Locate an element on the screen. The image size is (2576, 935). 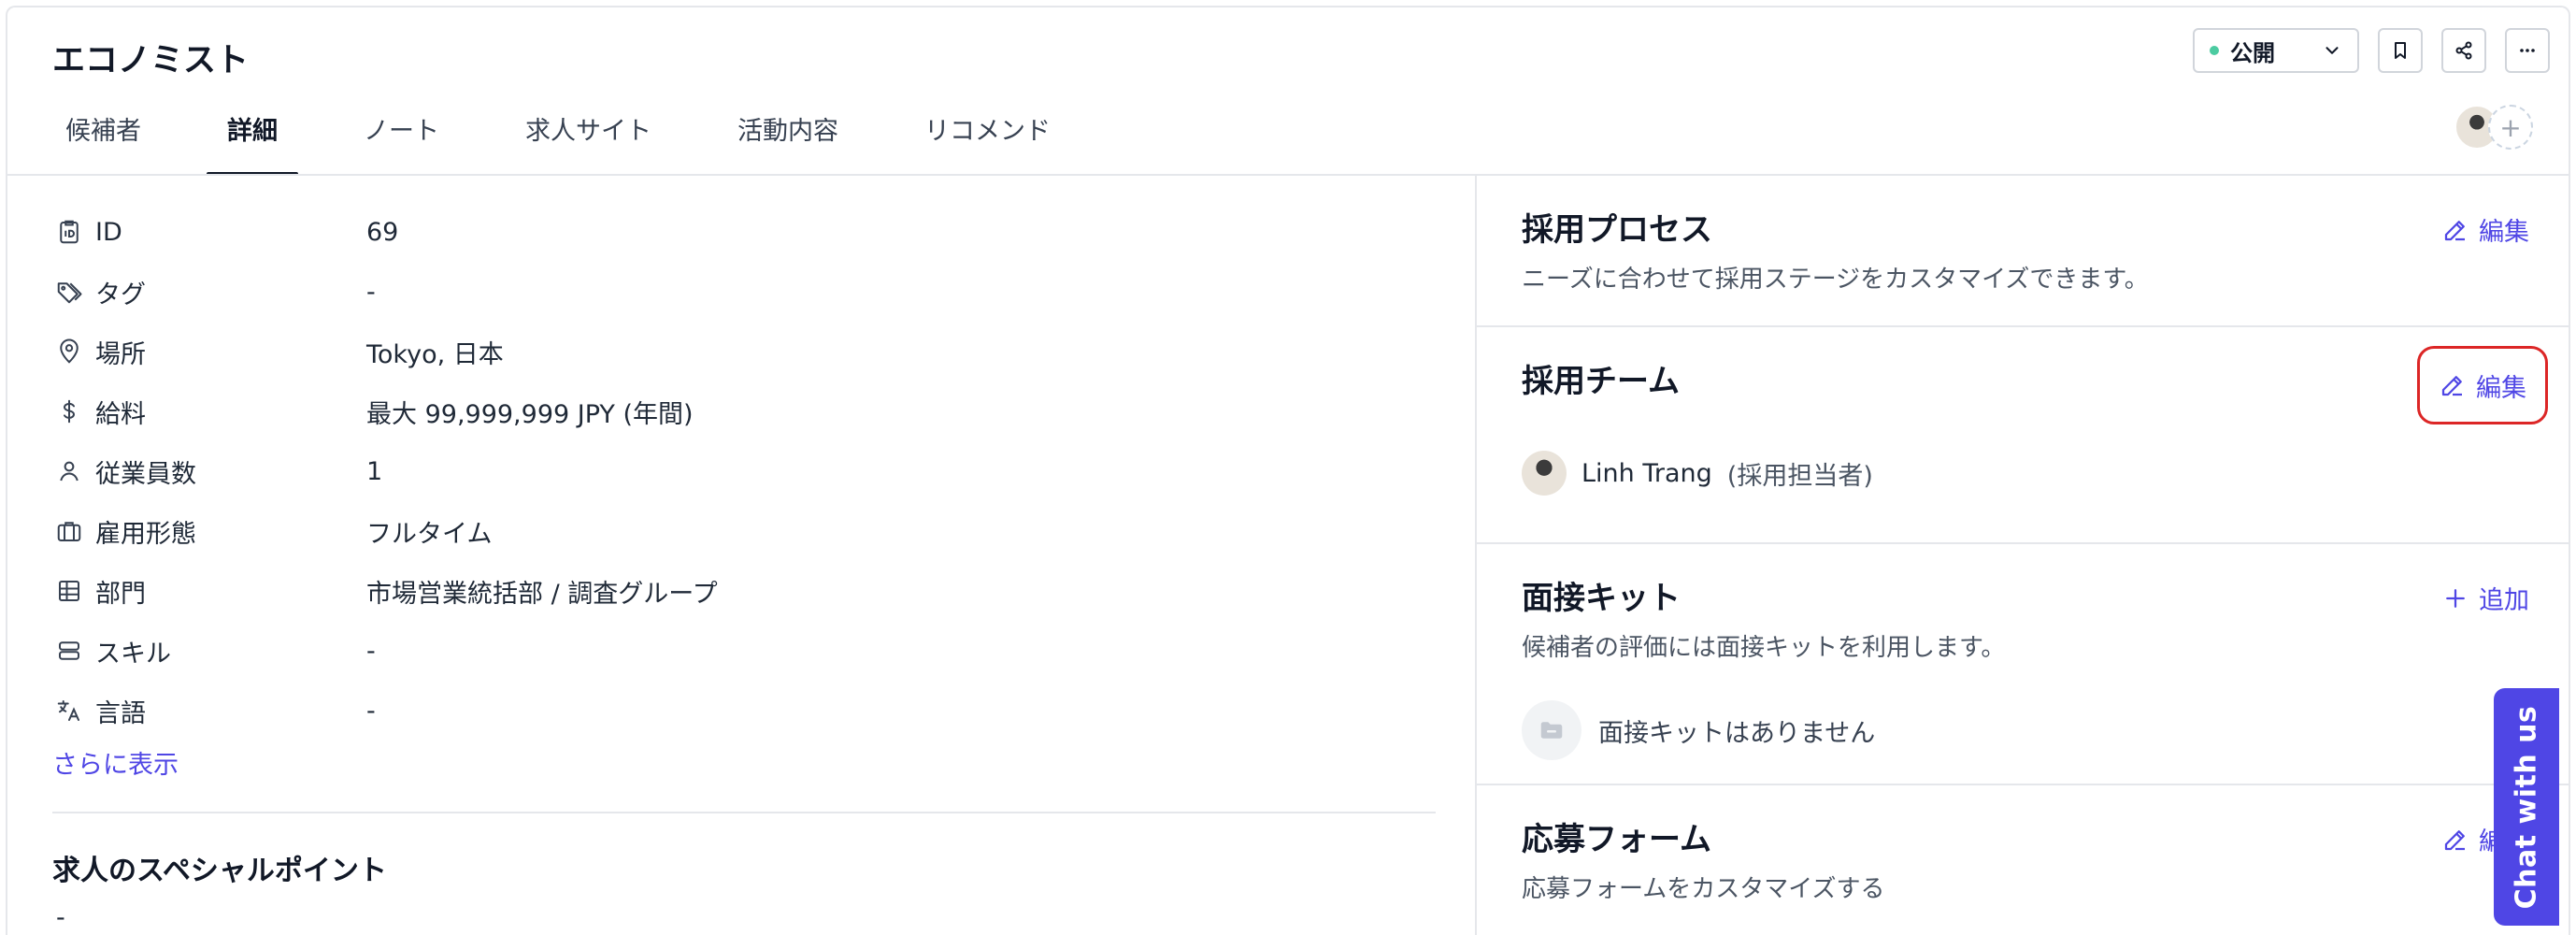
avatar is located at coordinates (1544, 474).